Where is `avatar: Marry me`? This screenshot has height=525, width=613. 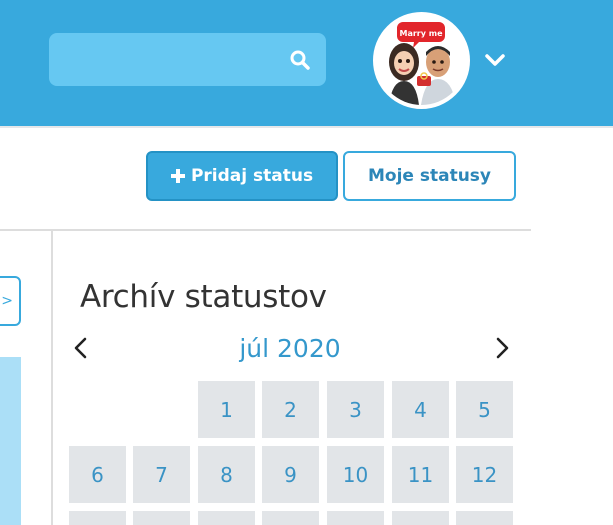
avatar: Marry me is located at coordinates (421, 60).